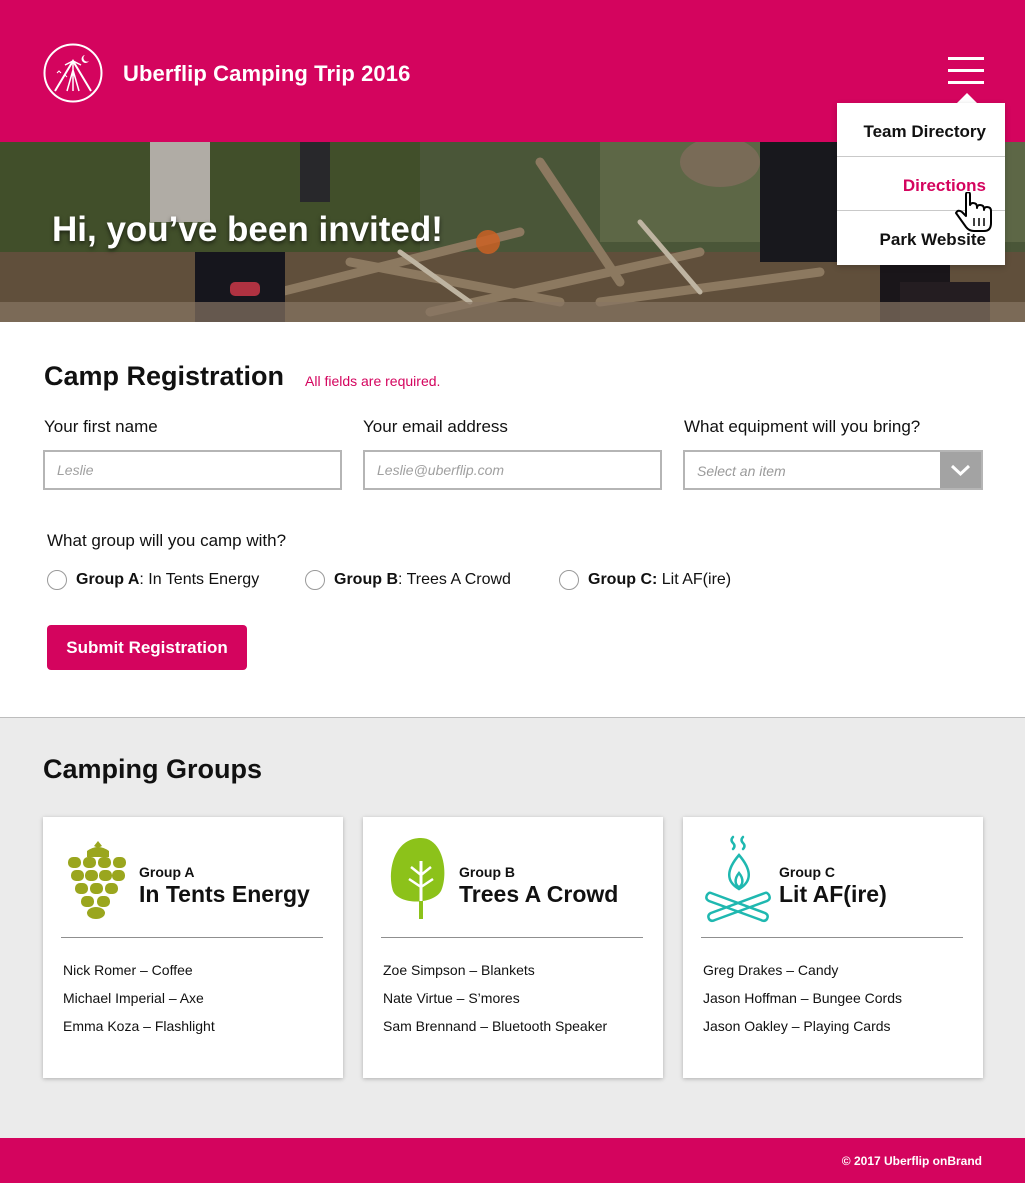  Describe the element at coordinates (911, 1161) in the screenshot. I see `footer-copyright: © 2017 Uberflip onBrand` at that location.